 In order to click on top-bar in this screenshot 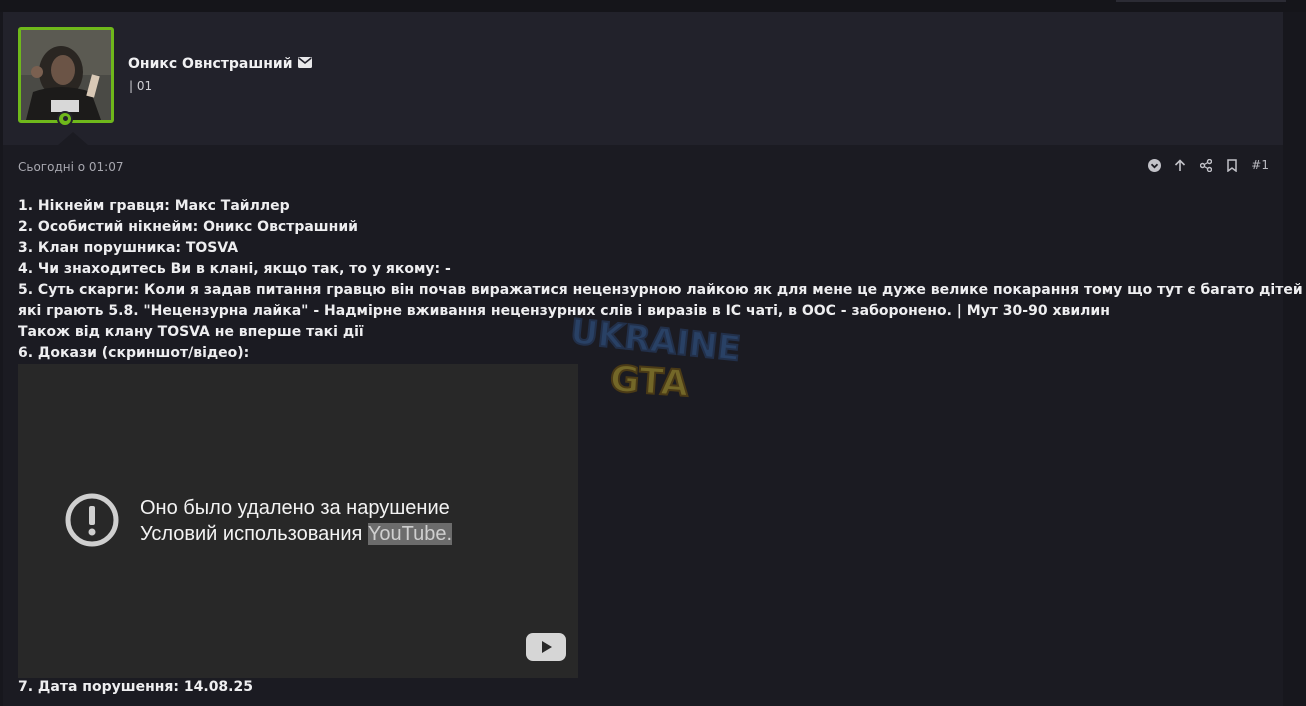, I will do `click(653, 6)`.